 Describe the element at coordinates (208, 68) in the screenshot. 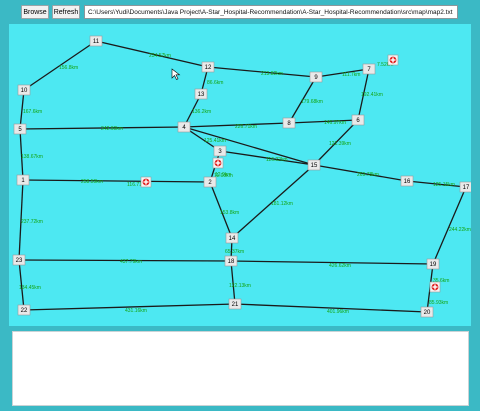

I see `map-node-label: 12` at that location.